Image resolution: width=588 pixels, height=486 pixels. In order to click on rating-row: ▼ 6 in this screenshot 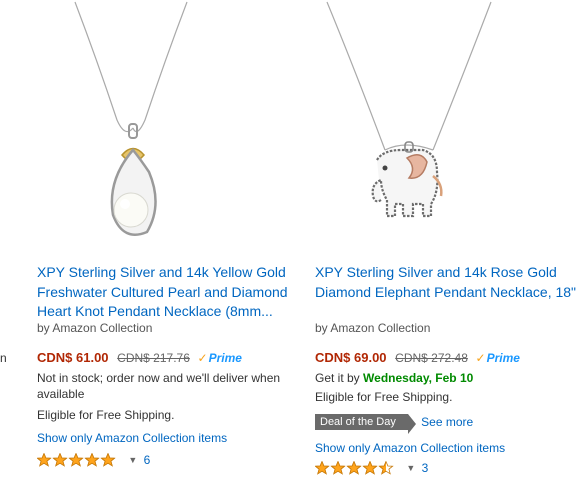, I will do `click(93, 459)`.